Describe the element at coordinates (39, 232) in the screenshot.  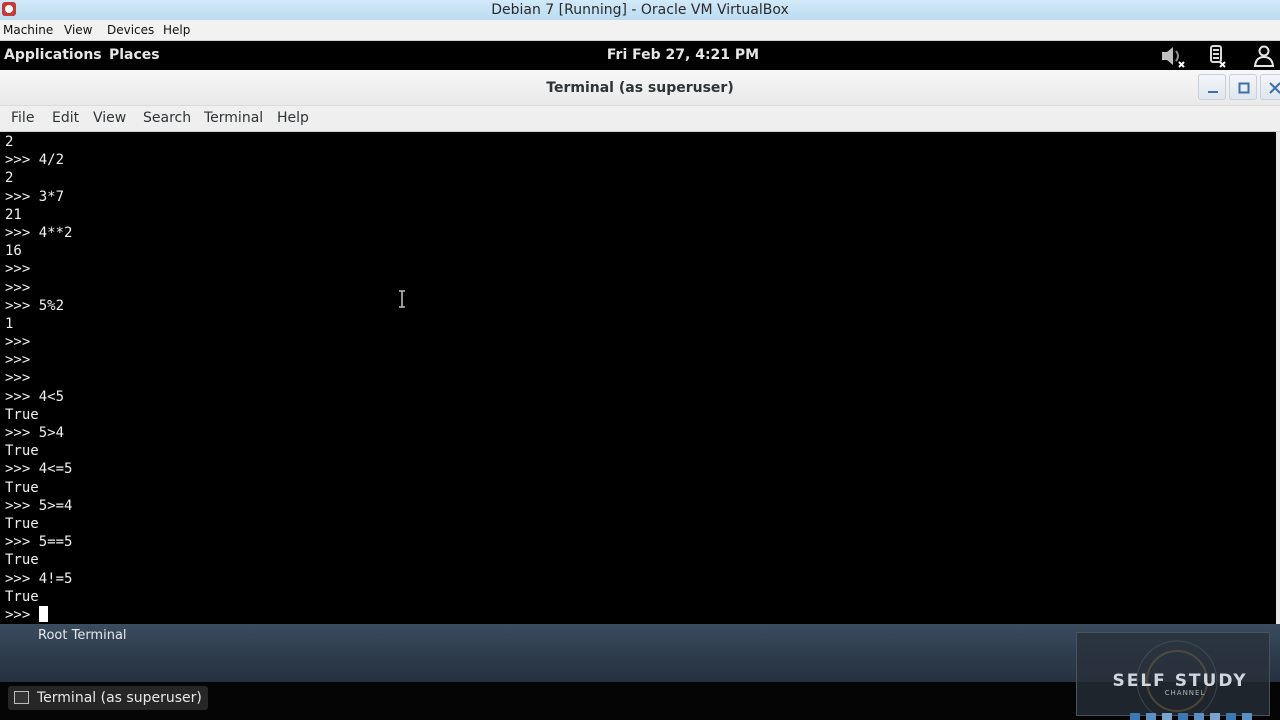
I see `terminal-line: >>> 4**2` at that location.